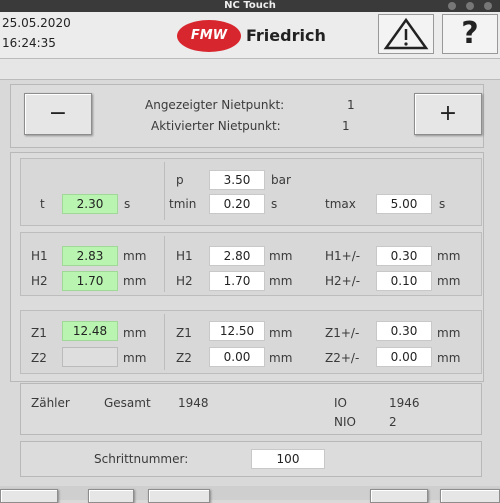 The width and height of the screenshot is (500, 503). What do you see at coordinates (281, 180) in the screenshot?
I see `p-unit: bar` at bounding box center [281, 180].